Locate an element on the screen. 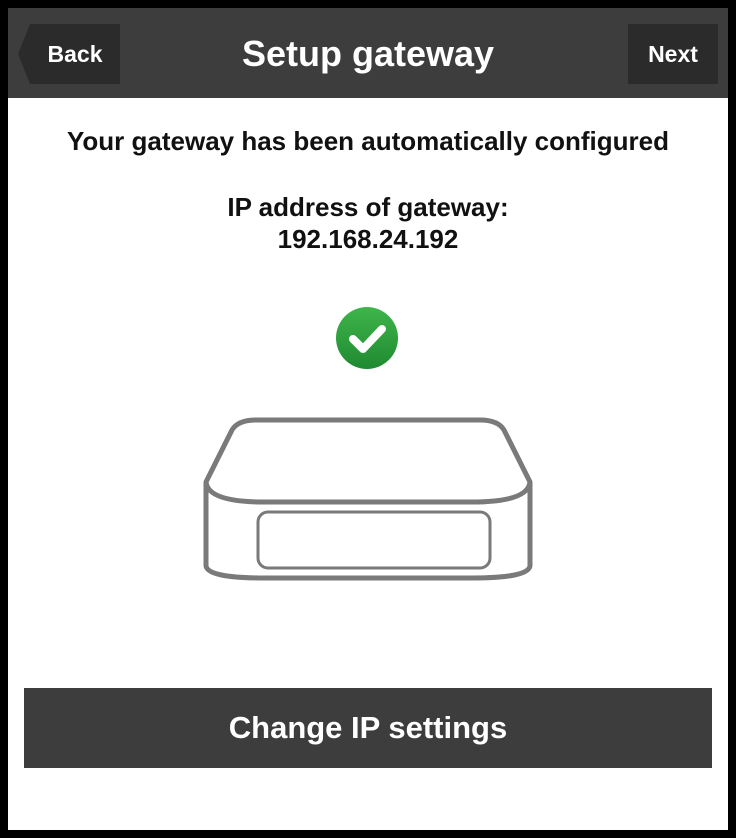 The width and height of the screenshot is (736, 838). gateway-device-icon is located at coordinates (368, 499).